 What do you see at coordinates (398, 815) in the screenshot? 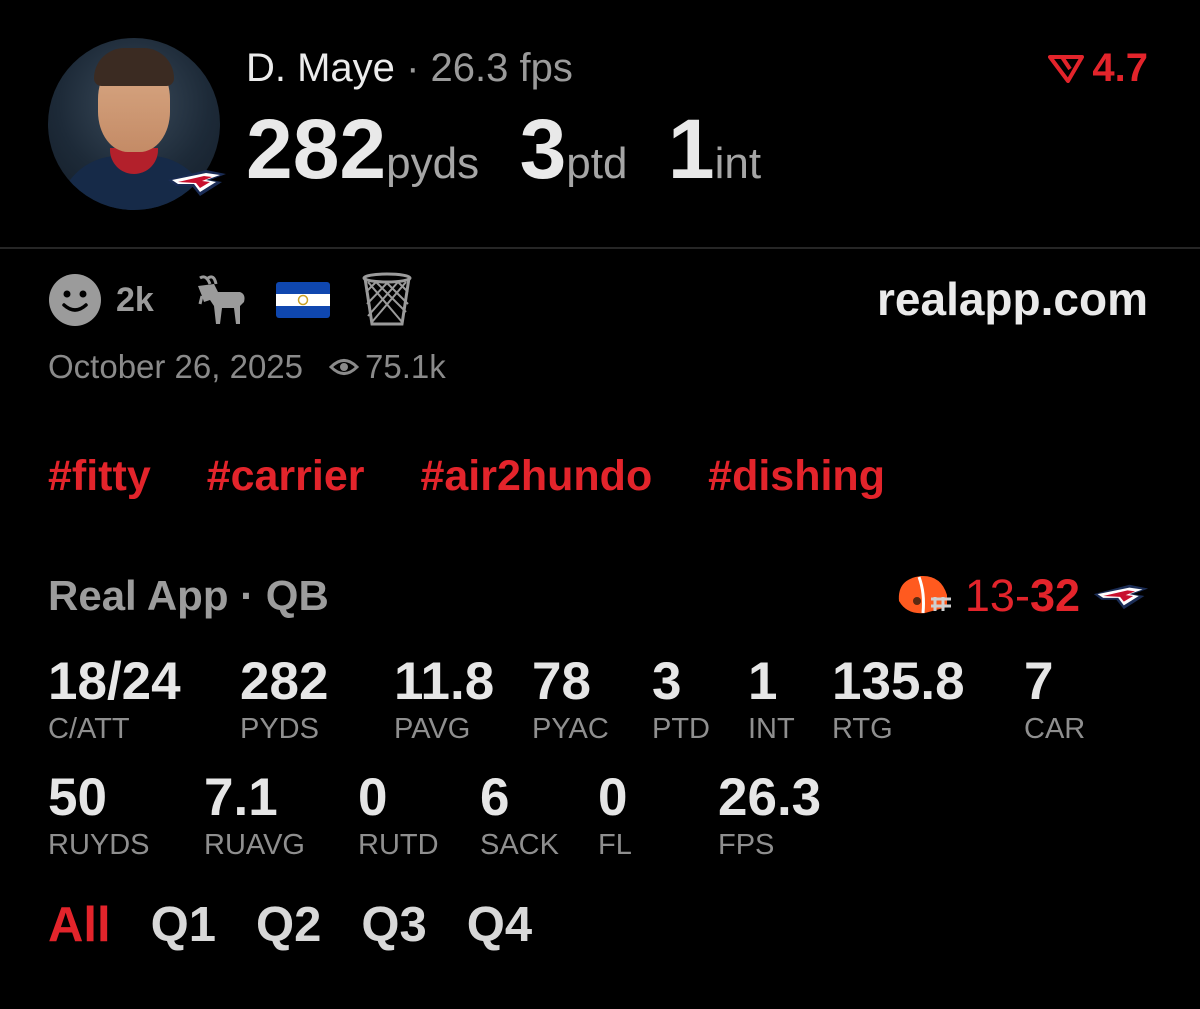
I see `stat-rutd: 0 RUTD` at bounding box center [398, 815].